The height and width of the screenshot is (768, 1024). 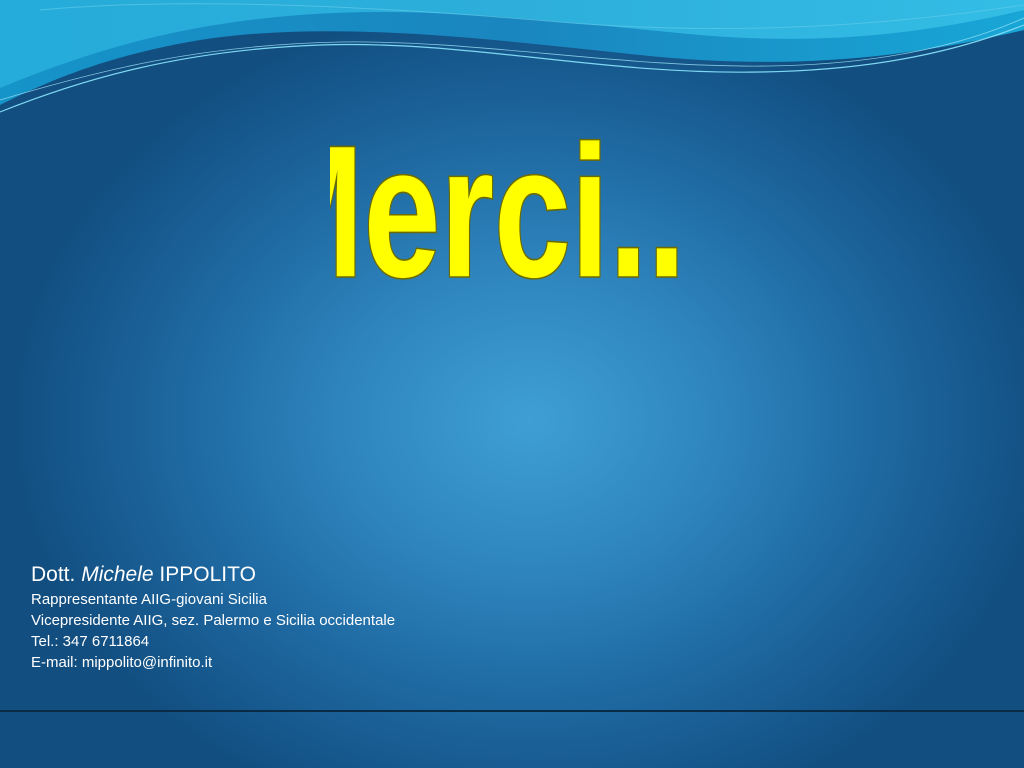 I want to click on contact-name-line: Dott. Michele IPPOLITO, so click(x=213, y=575).